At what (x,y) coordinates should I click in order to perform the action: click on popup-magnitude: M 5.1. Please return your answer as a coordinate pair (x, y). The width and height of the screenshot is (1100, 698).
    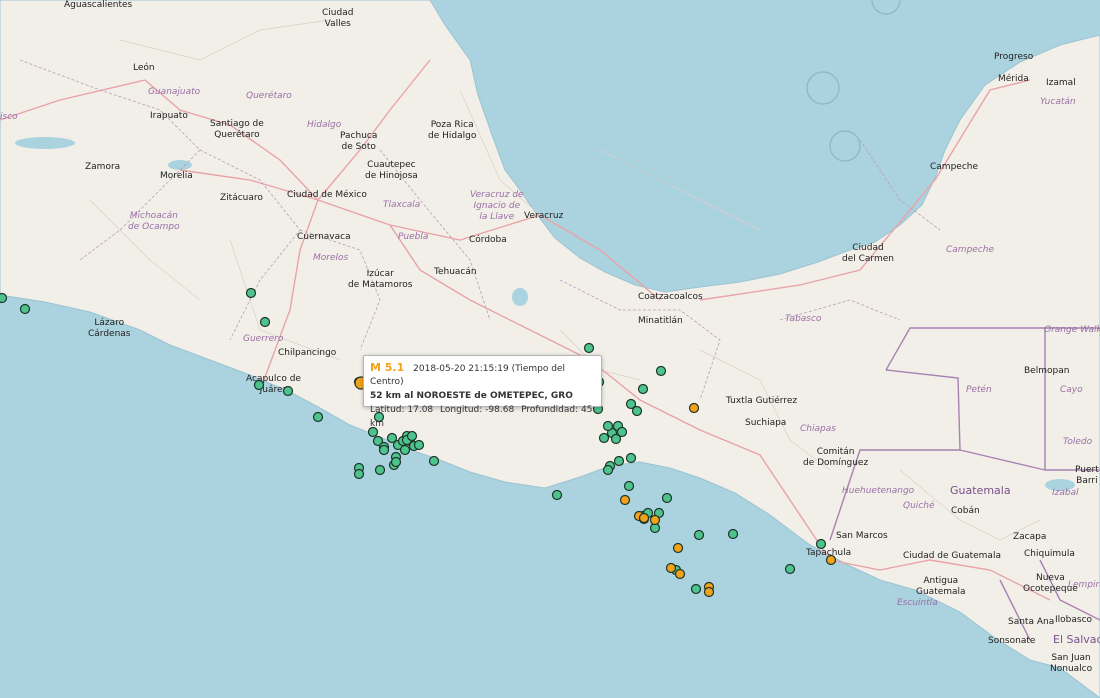
    Looking at the image, I should click on (387, 367).